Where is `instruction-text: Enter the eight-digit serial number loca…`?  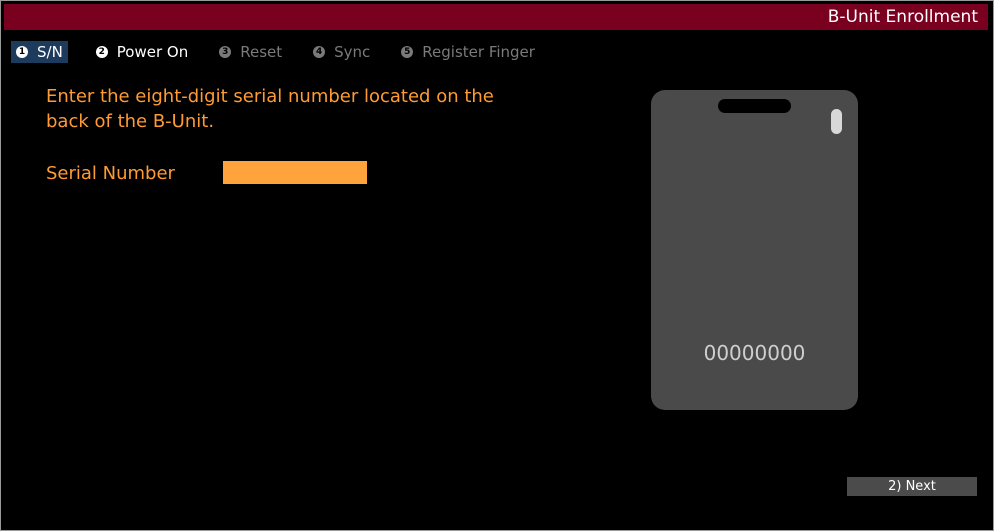 instruction-text: Enter the eight-digit serial number loca… is located at coordinates (270, 109).